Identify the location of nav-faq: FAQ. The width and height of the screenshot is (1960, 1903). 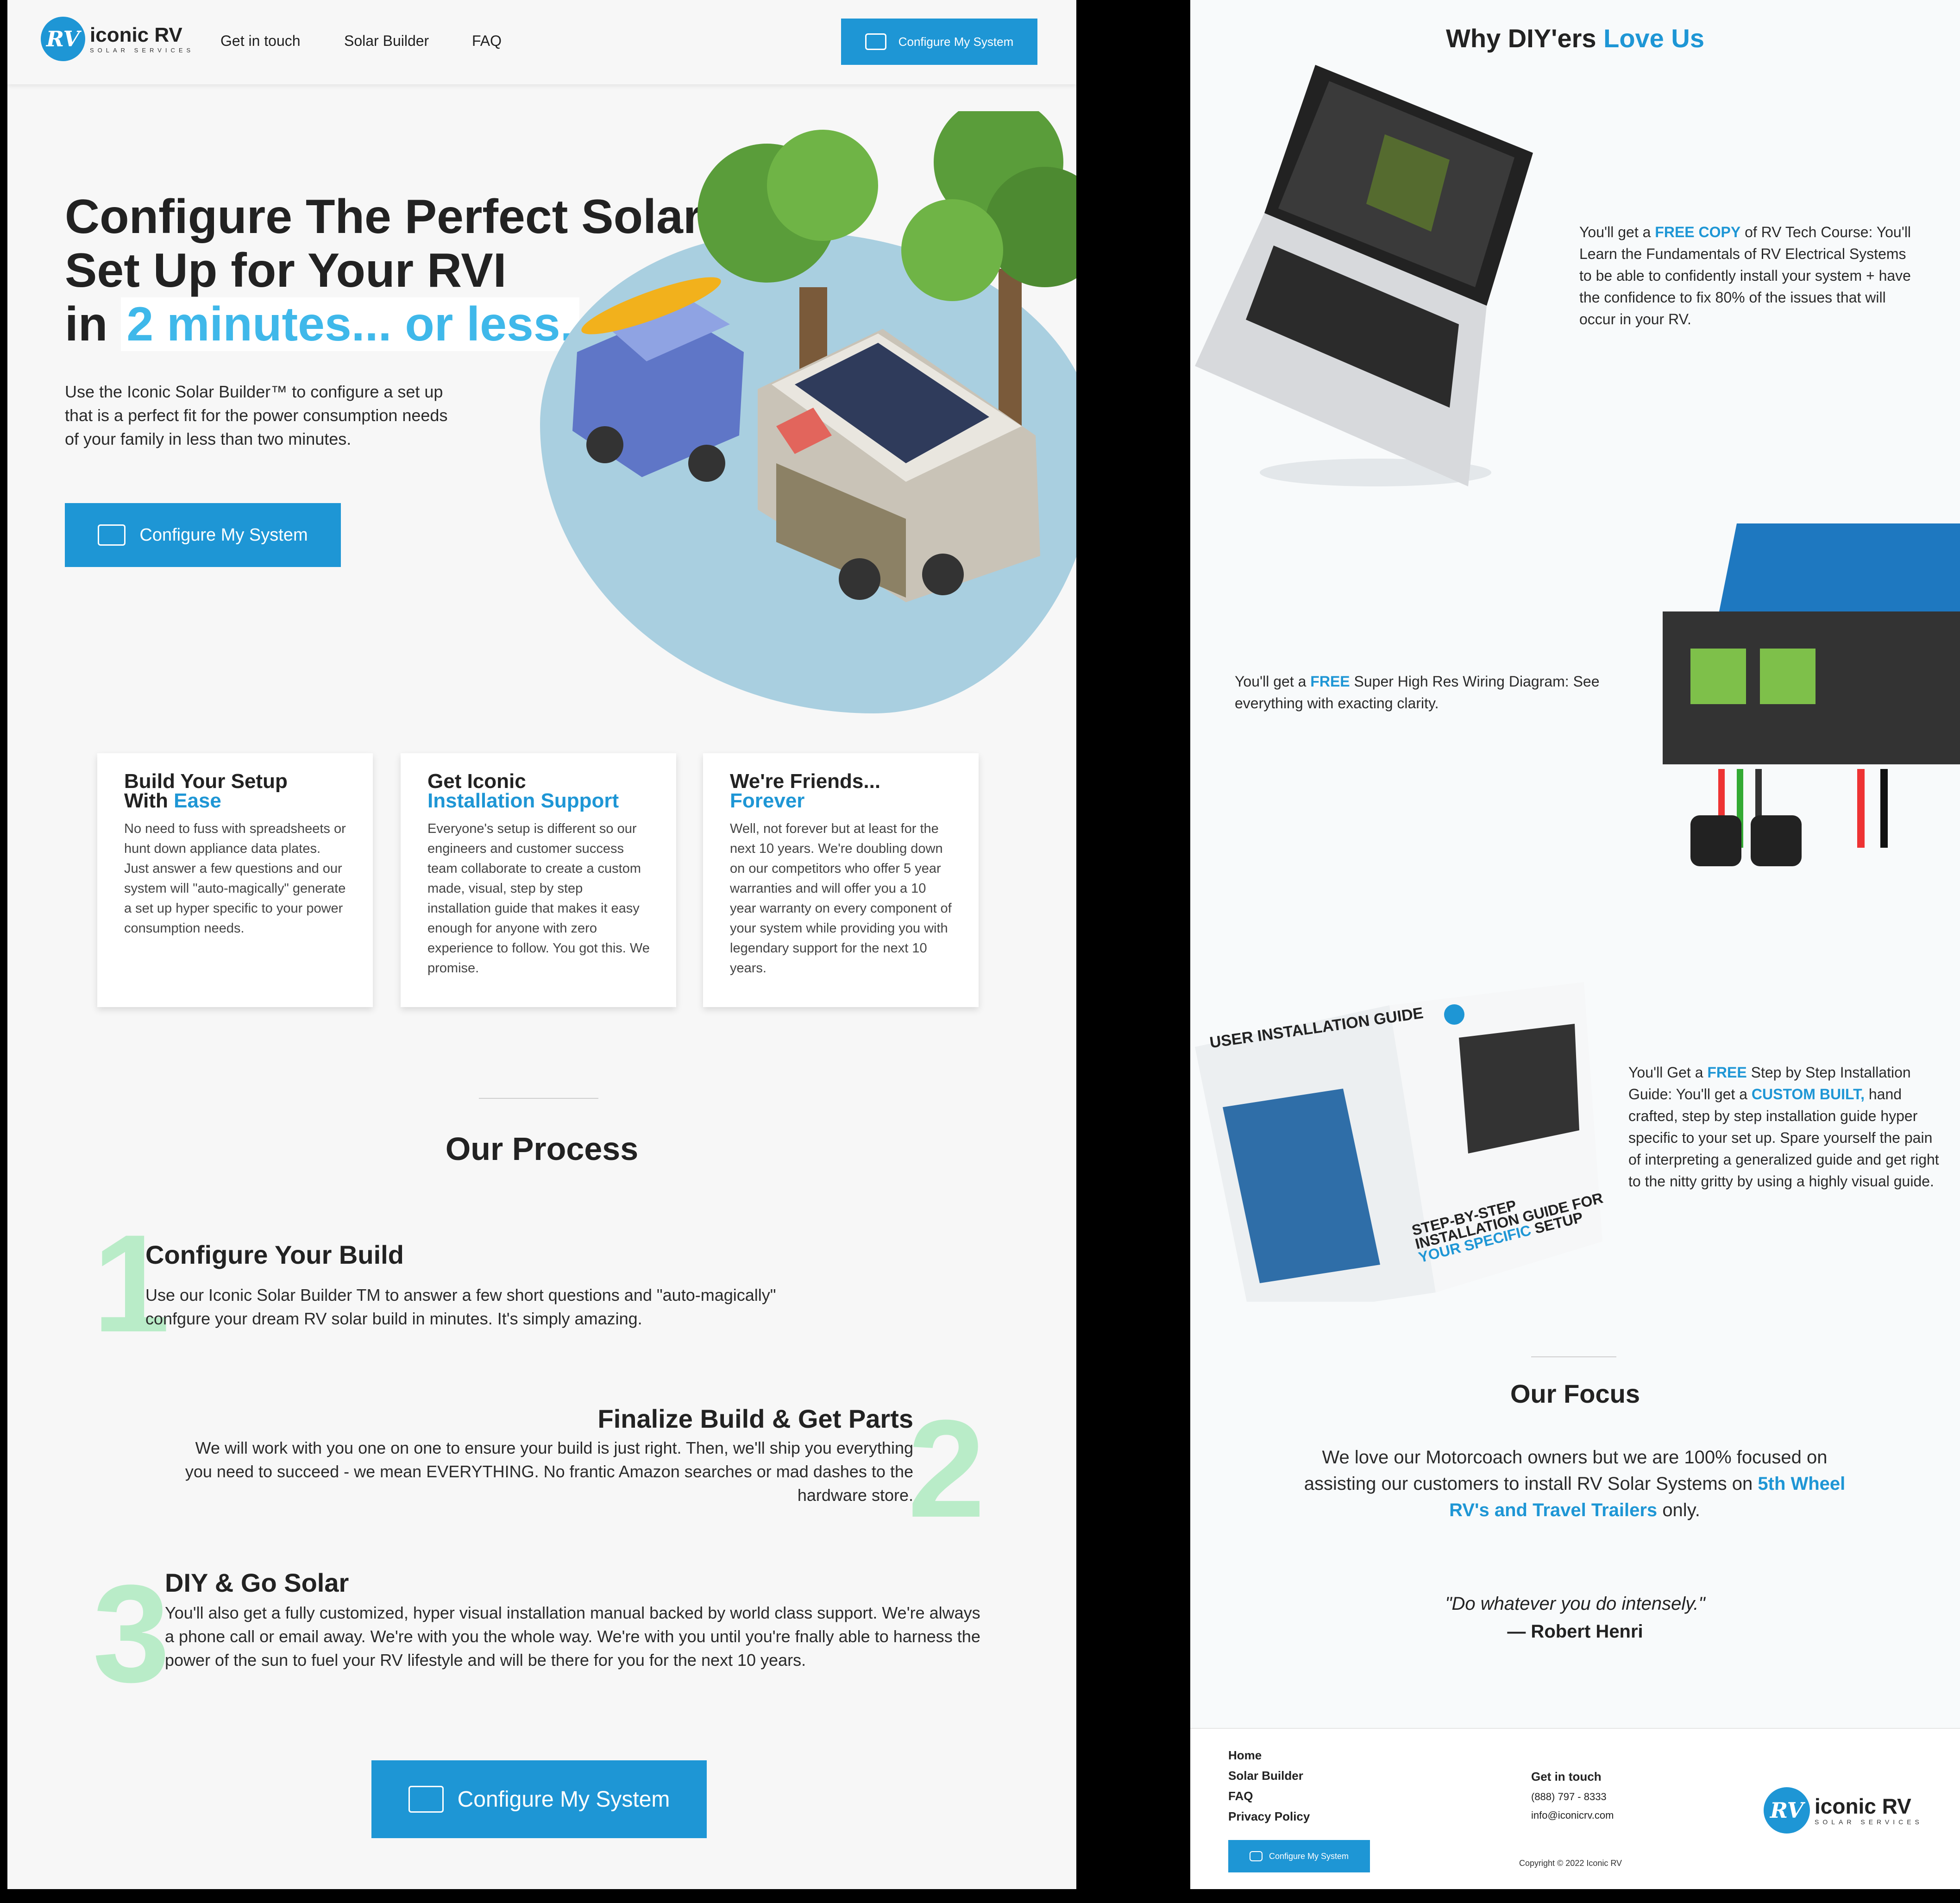
(487, 41).